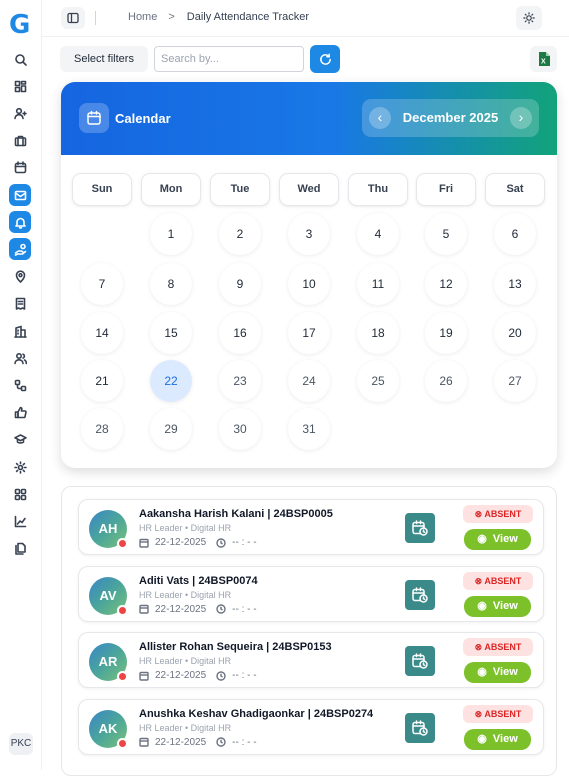 This screenshot has height=776, width=569. What do you see at coordinates (256, 713) in the screenshot?
I see `employee-name: Anushka Keshav Ghadigaonkar | 24BSP0274` at bounding box center [256, 713].